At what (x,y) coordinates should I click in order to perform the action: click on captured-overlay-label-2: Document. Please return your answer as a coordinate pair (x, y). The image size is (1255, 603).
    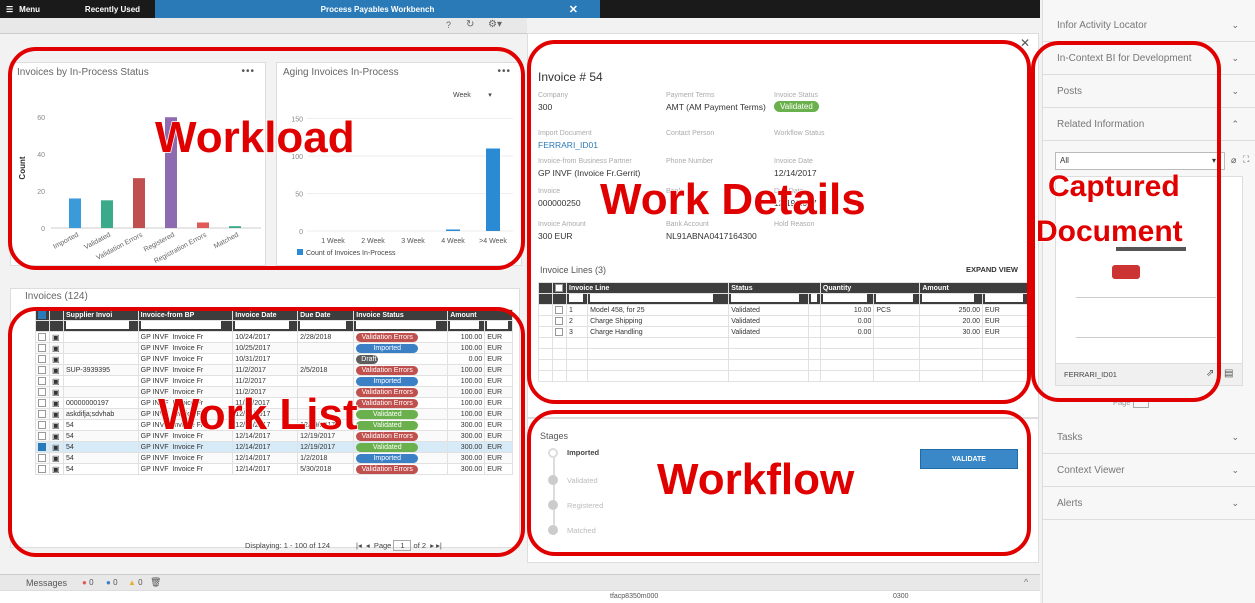
    Looking at the image, I should click on (1109, 231).